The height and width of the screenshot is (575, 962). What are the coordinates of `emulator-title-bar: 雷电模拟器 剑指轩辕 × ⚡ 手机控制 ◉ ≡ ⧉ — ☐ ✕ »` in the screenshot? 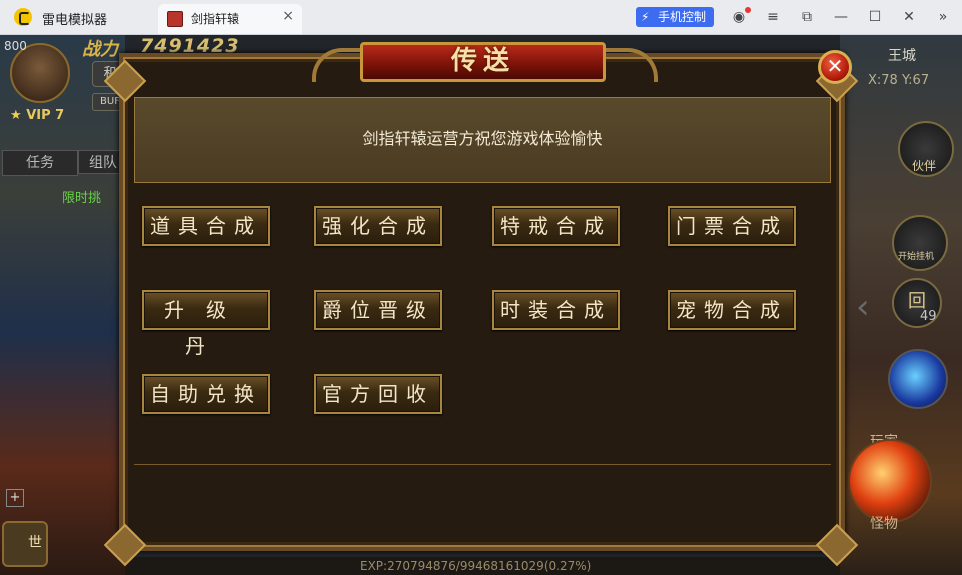 It's located at (481, 17).